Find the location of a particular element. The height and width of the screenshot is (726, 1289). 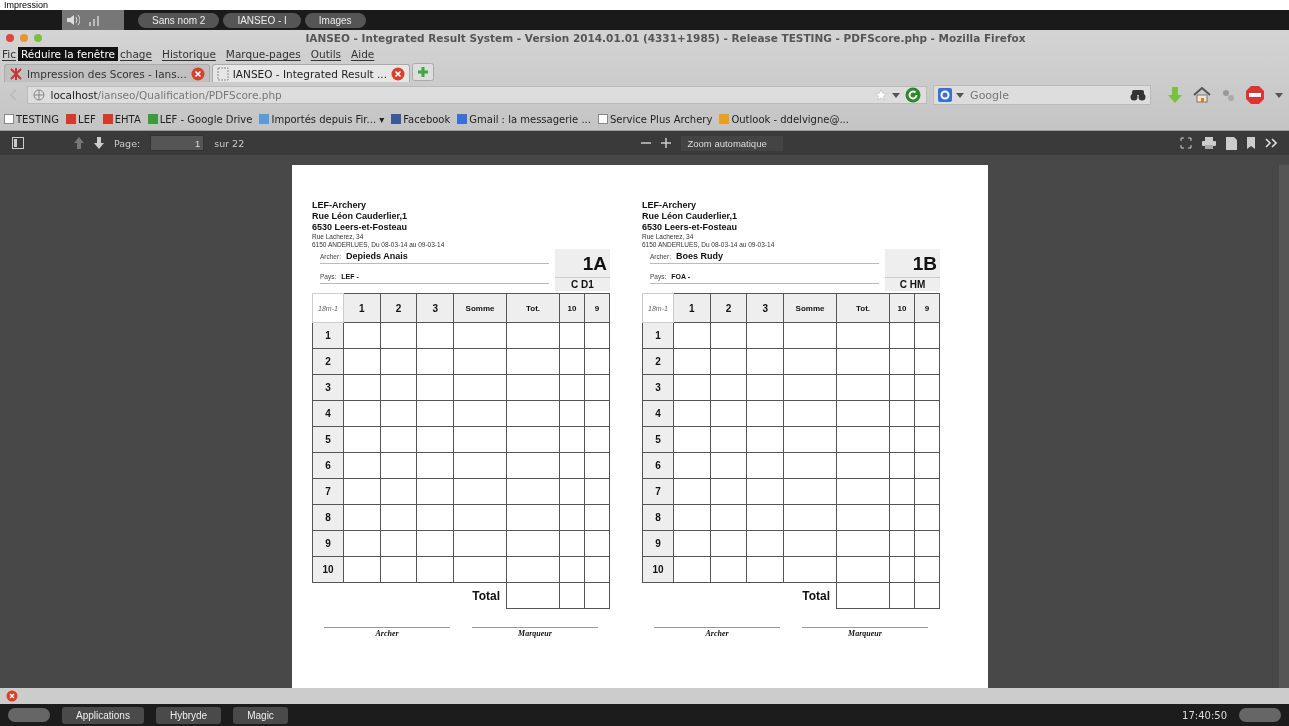

desktop-pill-icon is located at coordinates (1260, 715).